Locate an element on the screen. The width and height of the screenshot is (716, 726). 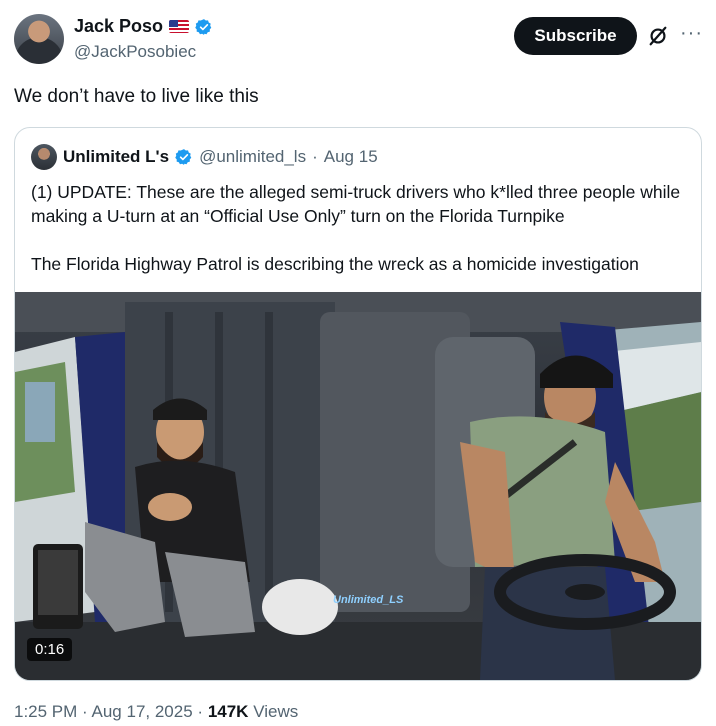
author-name: Jack Poso is located at coordinates (118, 26).